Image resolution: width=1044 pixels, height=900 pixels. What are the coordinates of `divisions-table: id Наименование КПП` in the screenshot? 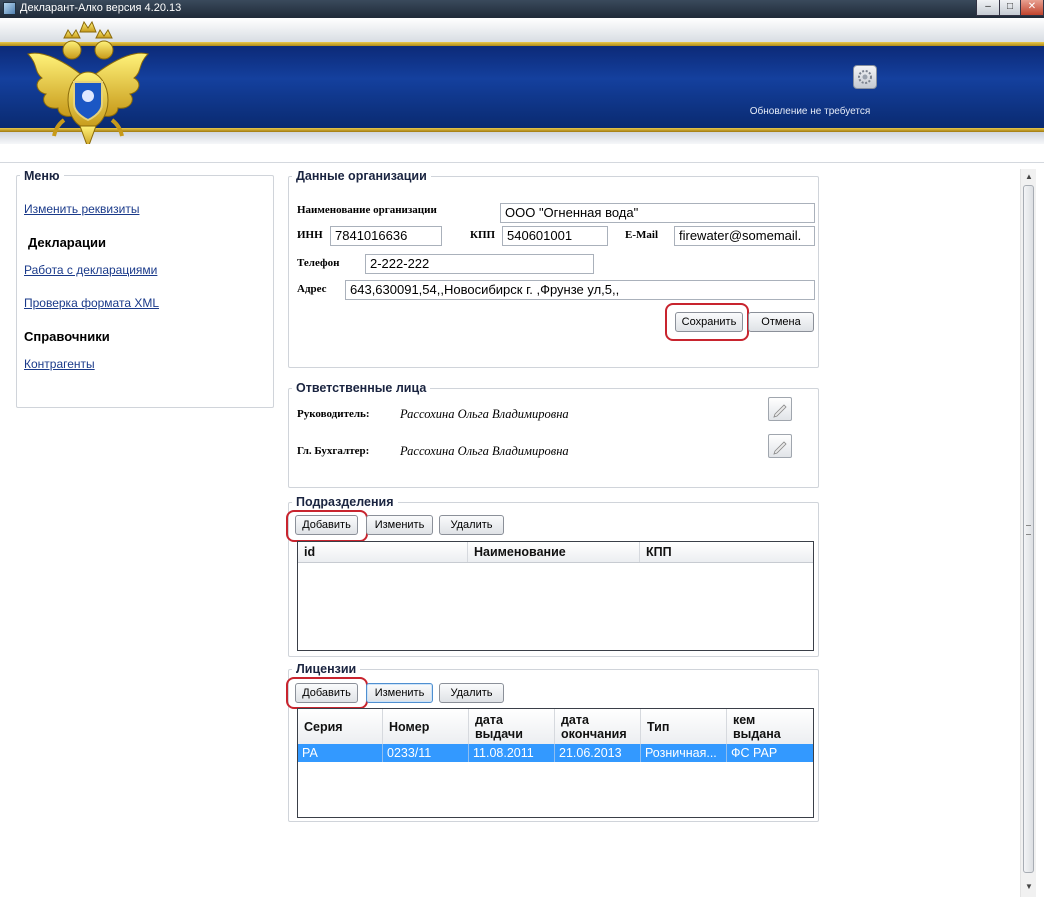 It's located at (555, 596).